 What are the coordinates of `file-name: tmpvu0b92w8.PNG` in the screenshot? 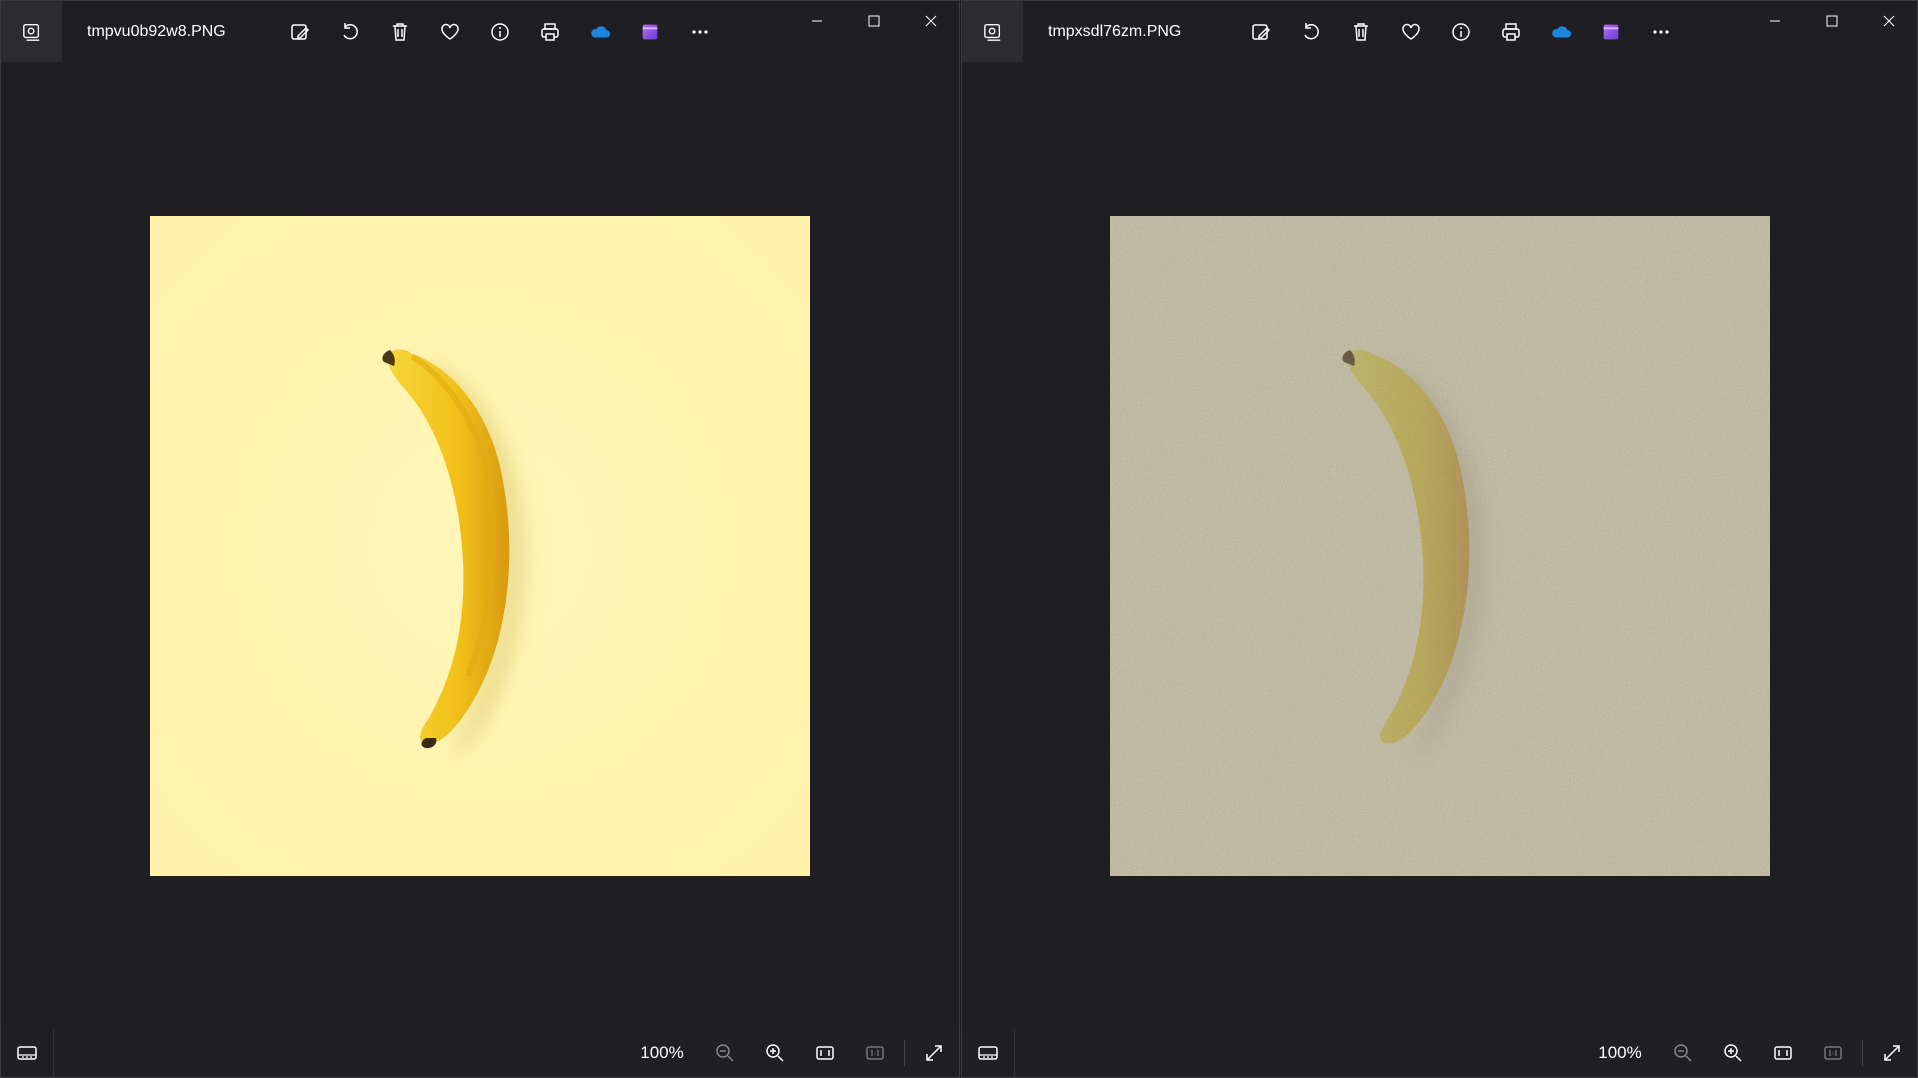 It's located at (156, 31).